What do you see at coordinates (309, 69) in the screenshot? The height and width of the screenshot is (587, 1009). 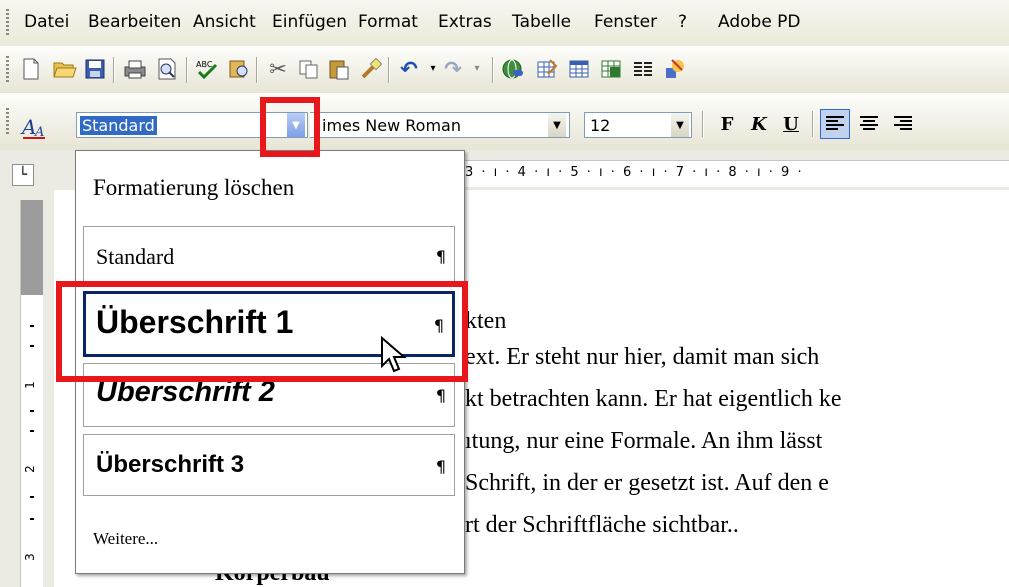 I see `copy-icon` at bounding box center [309, 69].